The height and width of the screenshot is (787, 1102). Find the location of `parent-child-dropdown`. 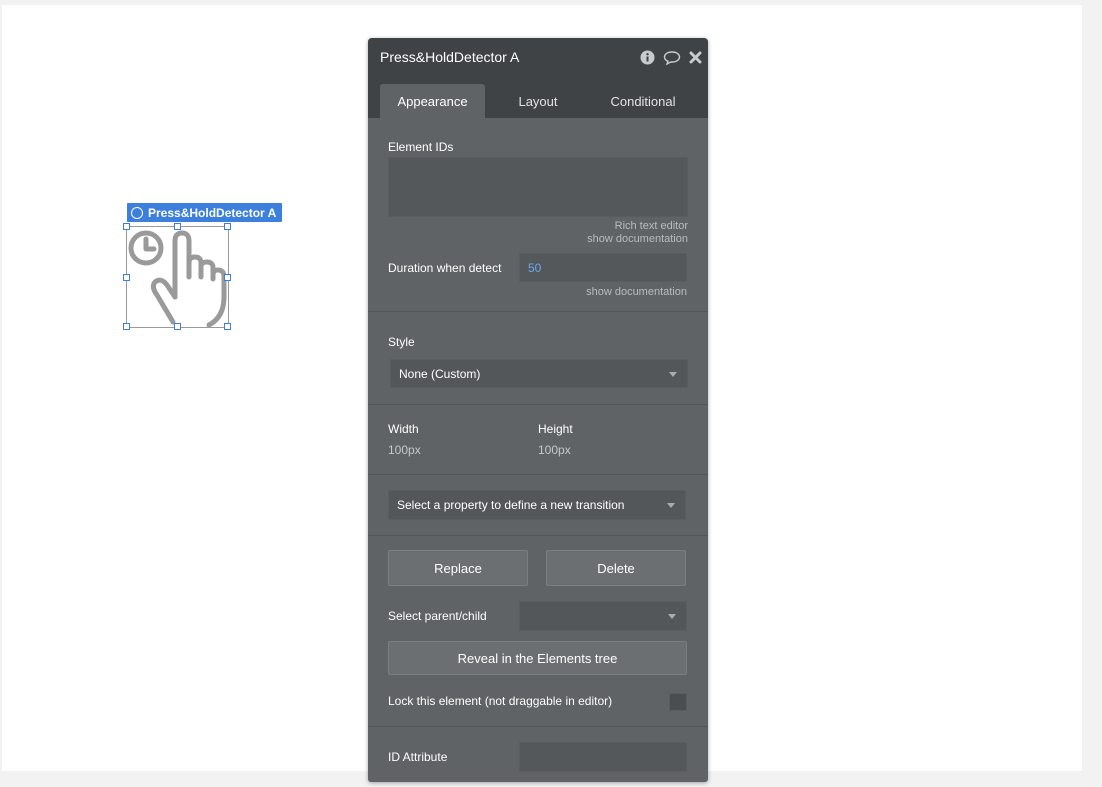

parent-child-dropdown is located at coordinates (603, 616).